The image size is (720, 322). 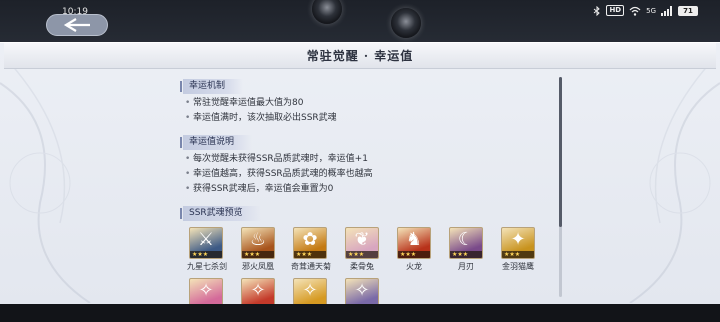 I want to click on status-icons: HD 5G 71, so click(x=645, y=10).